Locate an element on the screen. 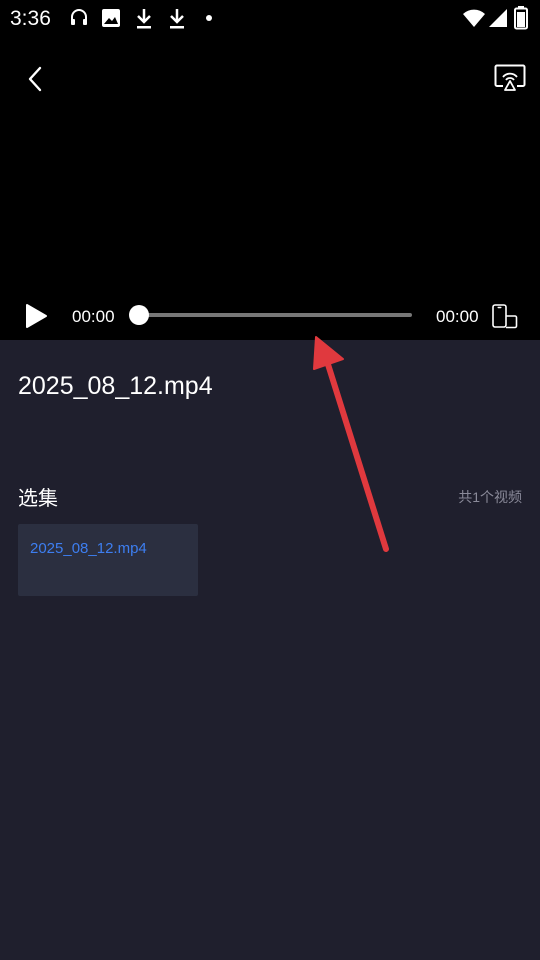 This screenshot has height=960, width=540. progress-bar is located at coordinates (276, 315).